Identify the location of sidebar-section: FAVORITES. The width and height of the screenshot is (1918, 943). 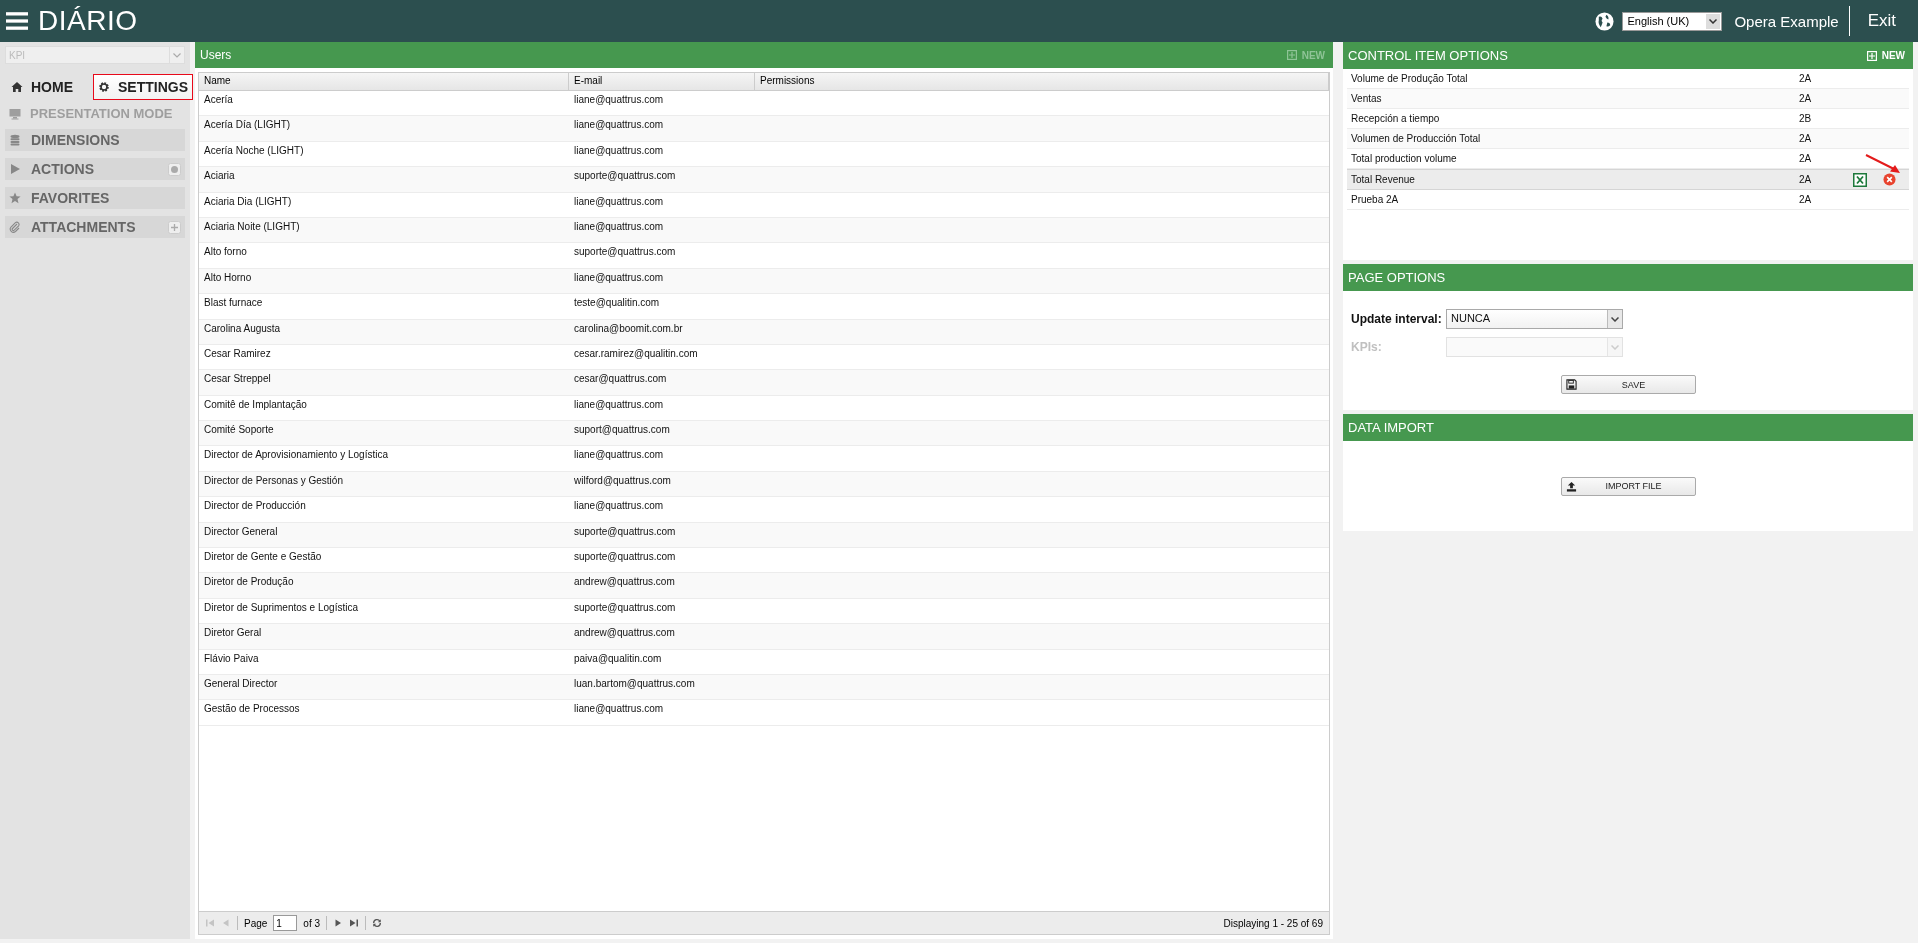
(95, 198).